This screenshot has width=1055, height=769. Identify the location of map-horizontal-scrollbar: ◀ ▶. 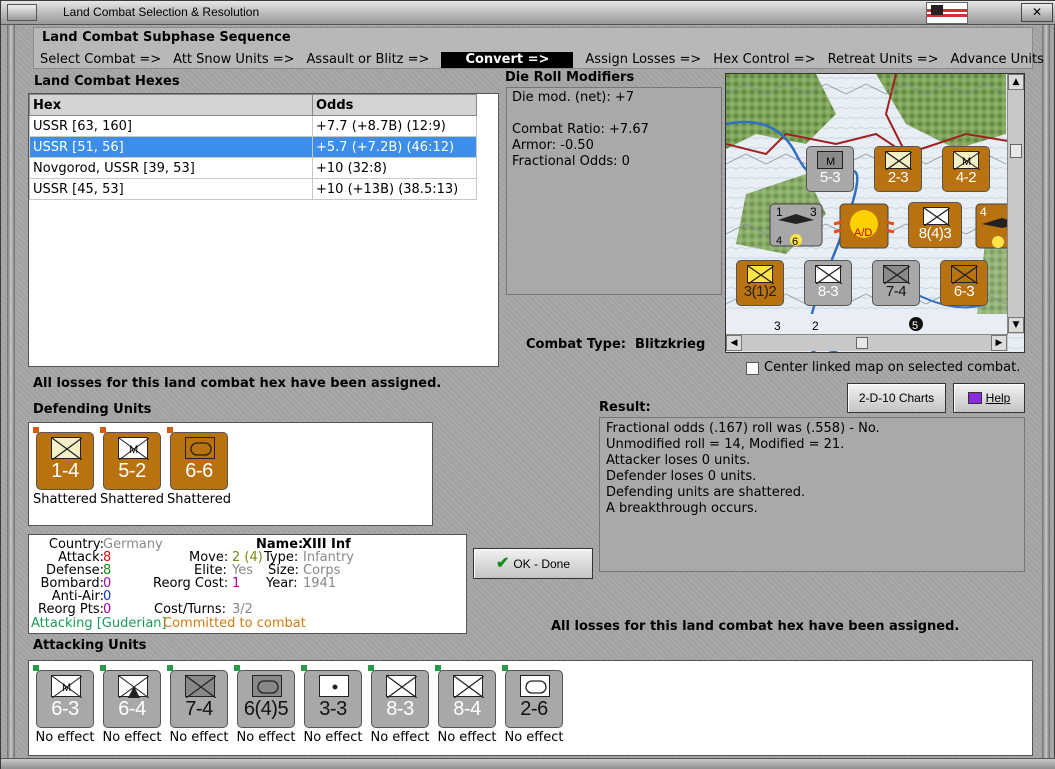
(867, 342).